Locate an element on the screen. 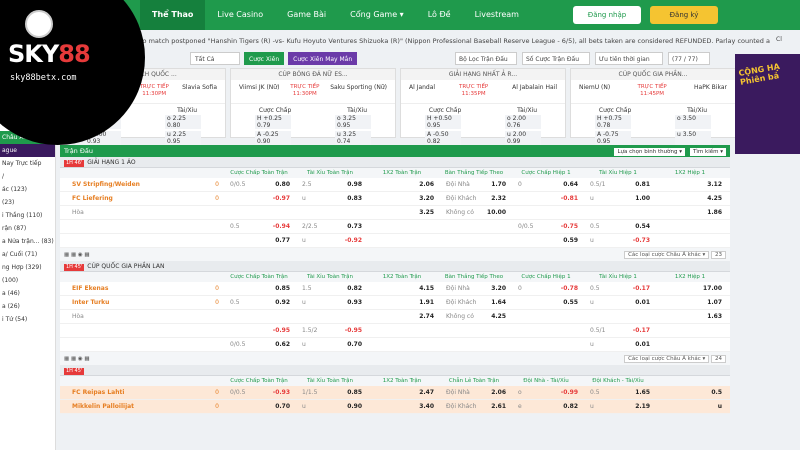  league-header: 1H 46' GIẢI HẠNG 1 ÁO is located at coordinates (395, 162).